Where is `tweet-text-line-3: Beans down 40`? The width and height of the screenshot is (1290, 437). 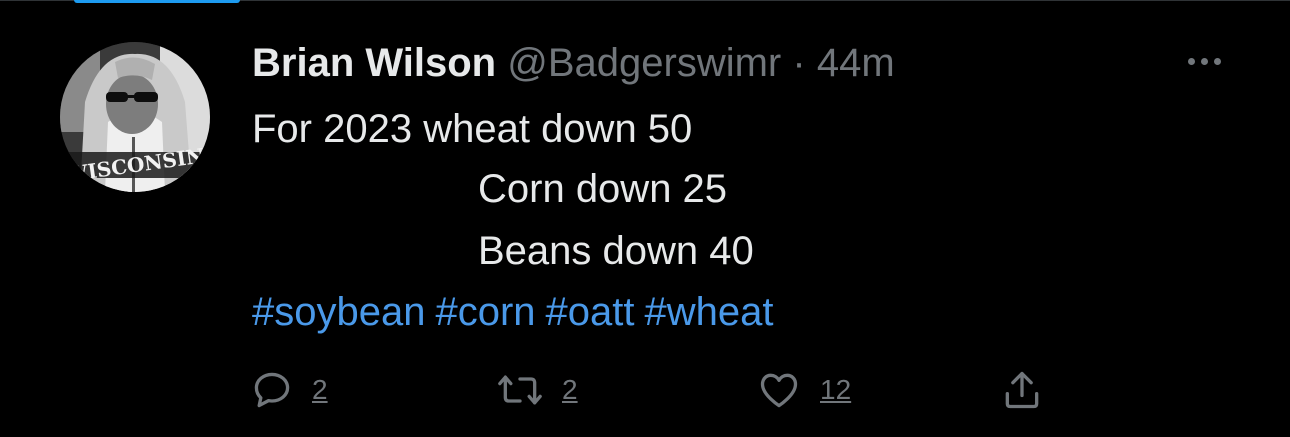
tweet-text-line-3: Beans down 40 is located at coordinates (616, 251).